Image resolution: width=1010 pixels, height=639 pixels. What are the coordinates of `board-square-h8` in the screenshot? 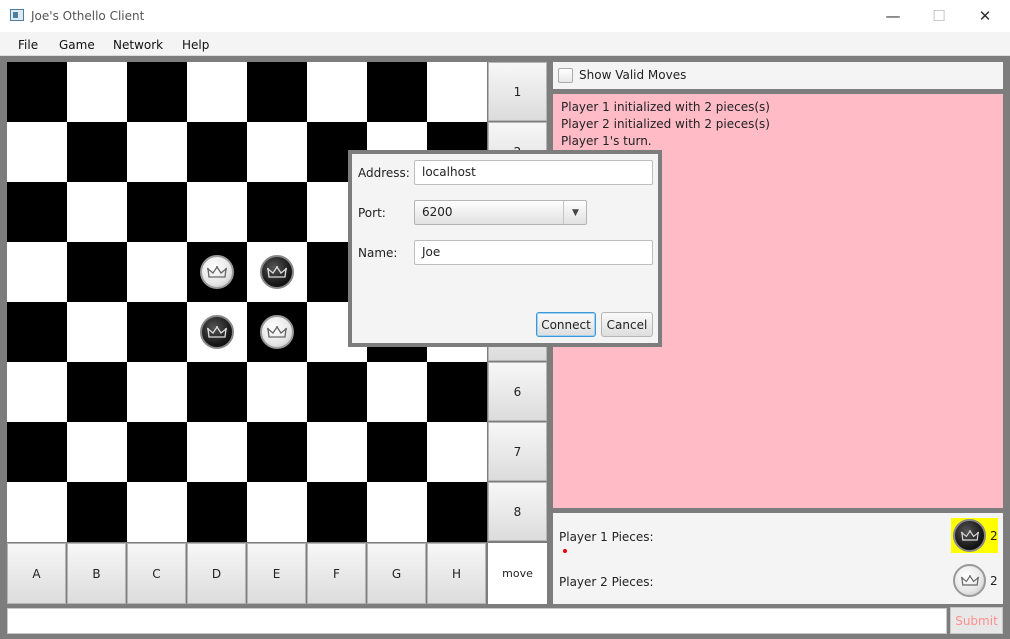 It's located at (457, 512).